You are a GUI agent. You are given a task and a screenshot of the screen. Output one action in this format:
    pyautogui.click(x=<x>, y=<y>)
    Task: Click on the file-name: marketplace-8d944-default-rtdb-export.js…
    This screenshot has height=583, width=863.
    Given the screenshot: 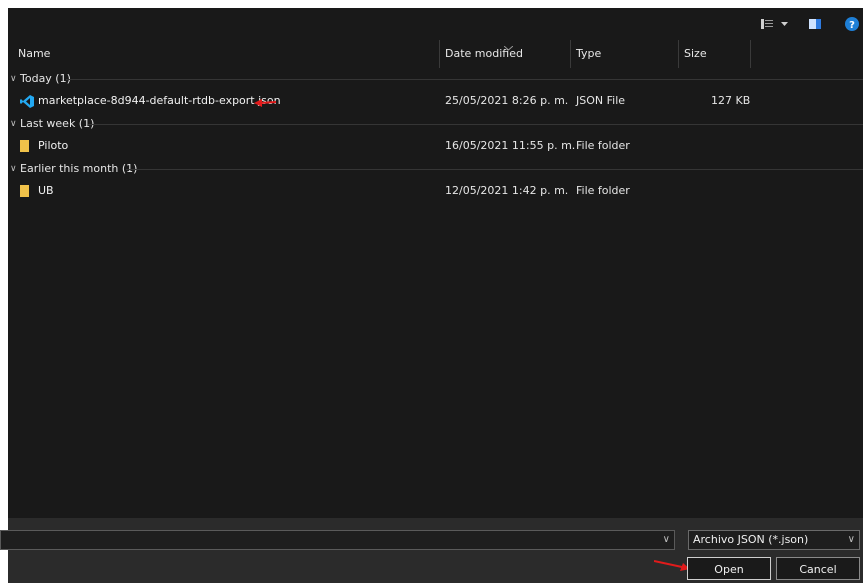 What is the action you would take?
    pyautogui.click(x=159, y=100)
    